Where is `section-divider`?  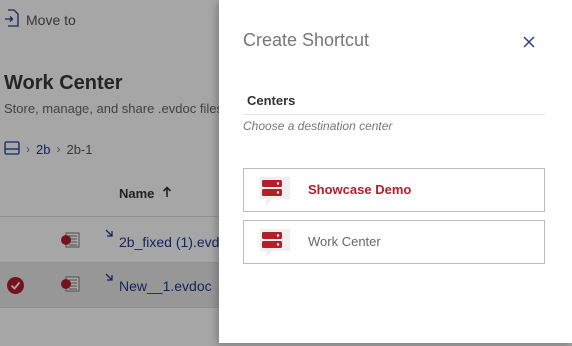
section-divider is located at coordinates (394, 114).